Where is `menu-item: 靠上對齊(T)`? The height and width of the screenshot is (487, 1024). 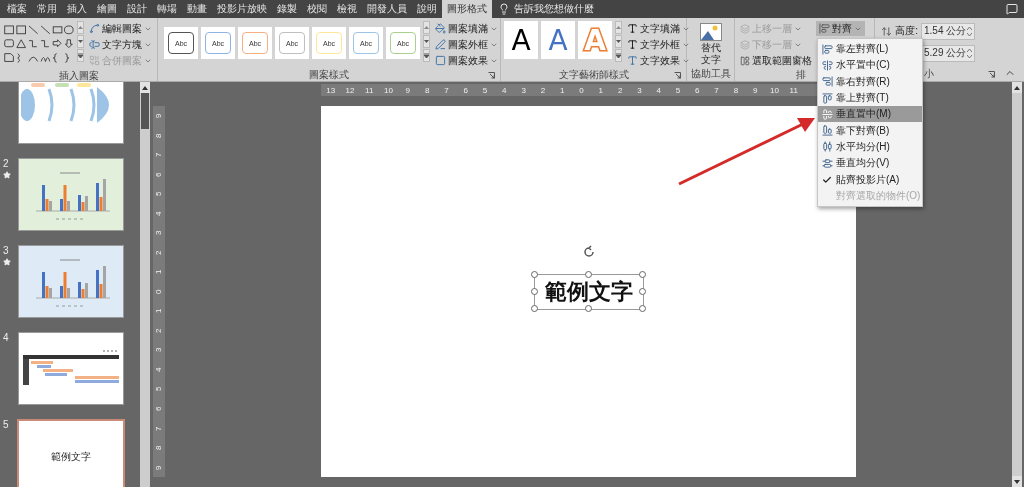
menu-item: 靠上對齊(T) is located at coordinates (870, 98).